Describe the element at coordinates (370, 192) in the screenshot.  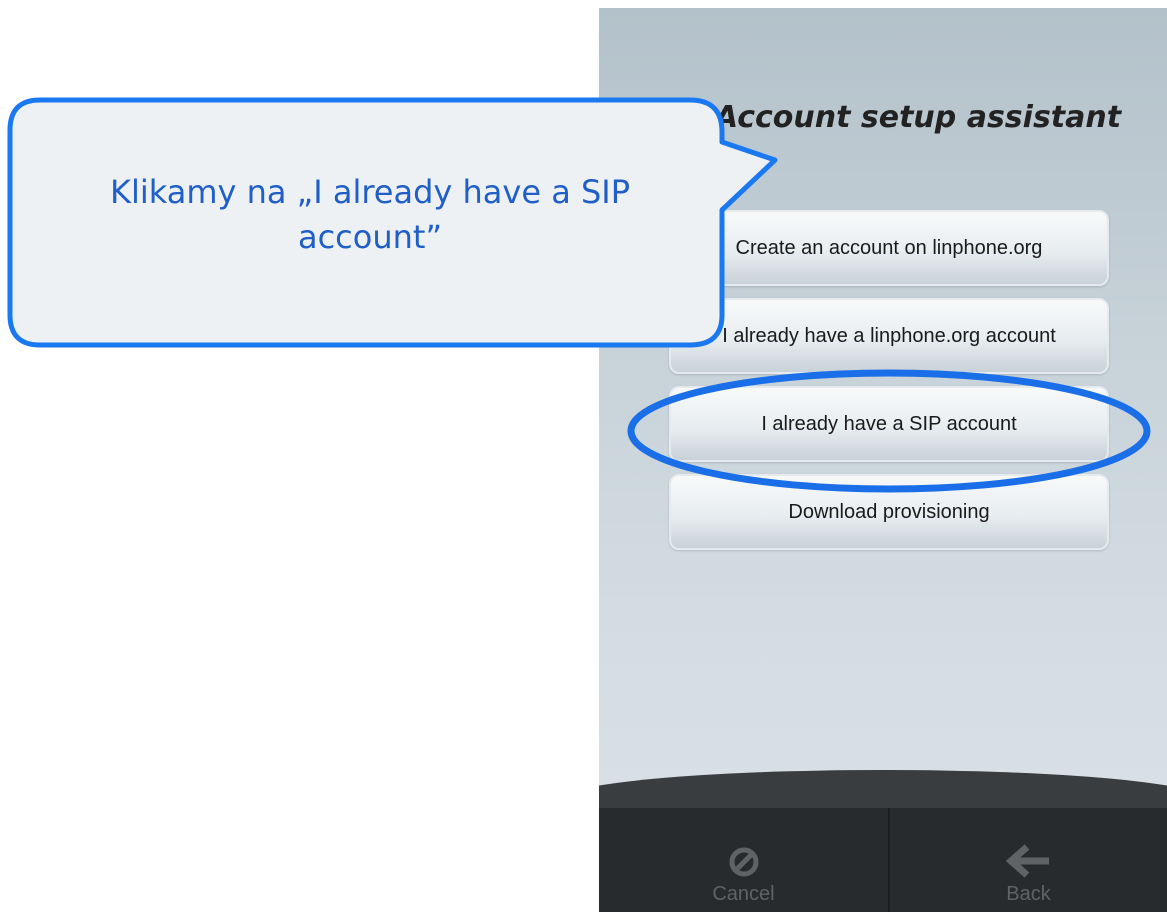
I see `callout-text-line-1: Klikamy na „I already have a SIP` at that location.